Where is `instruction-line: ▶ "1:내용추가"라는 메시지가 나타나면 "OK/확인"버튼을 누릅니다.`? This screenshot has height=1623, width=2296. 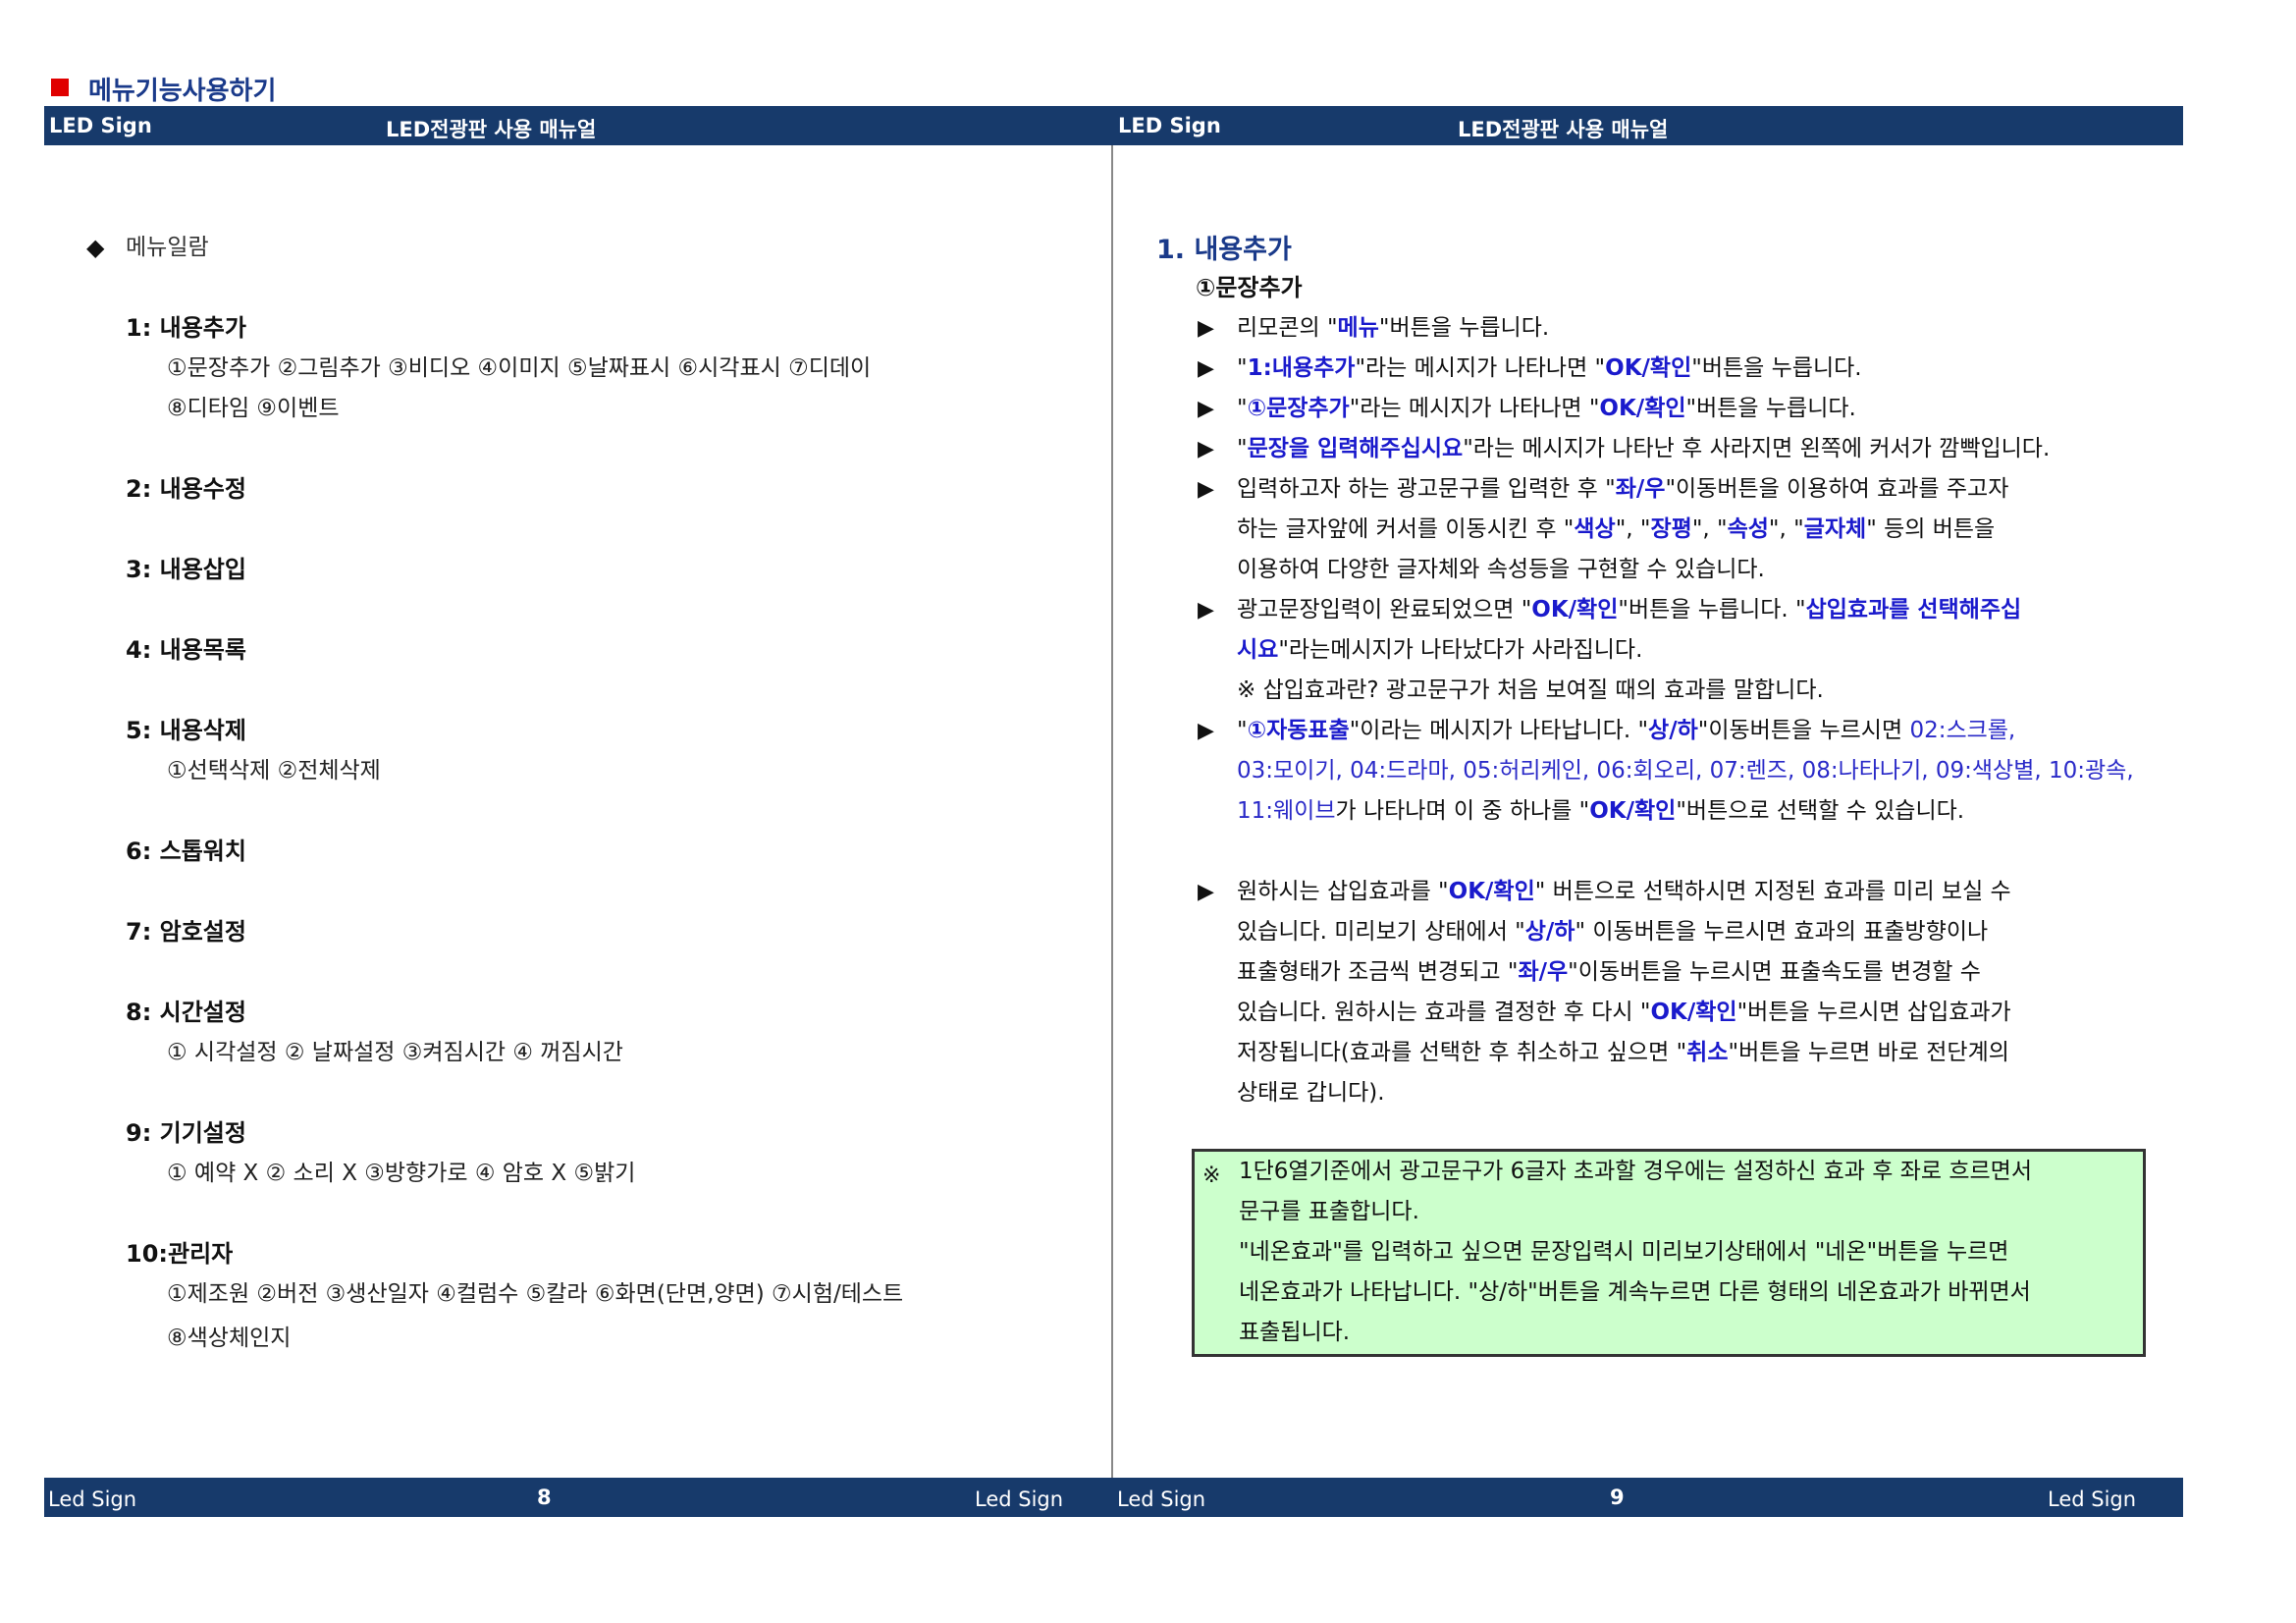 instruction-line: ▶ "1:내용추가"라는 메시지가 나타나면 "OK/확인"버튼을 누릅니다. is located at coordinates (1689, 369).